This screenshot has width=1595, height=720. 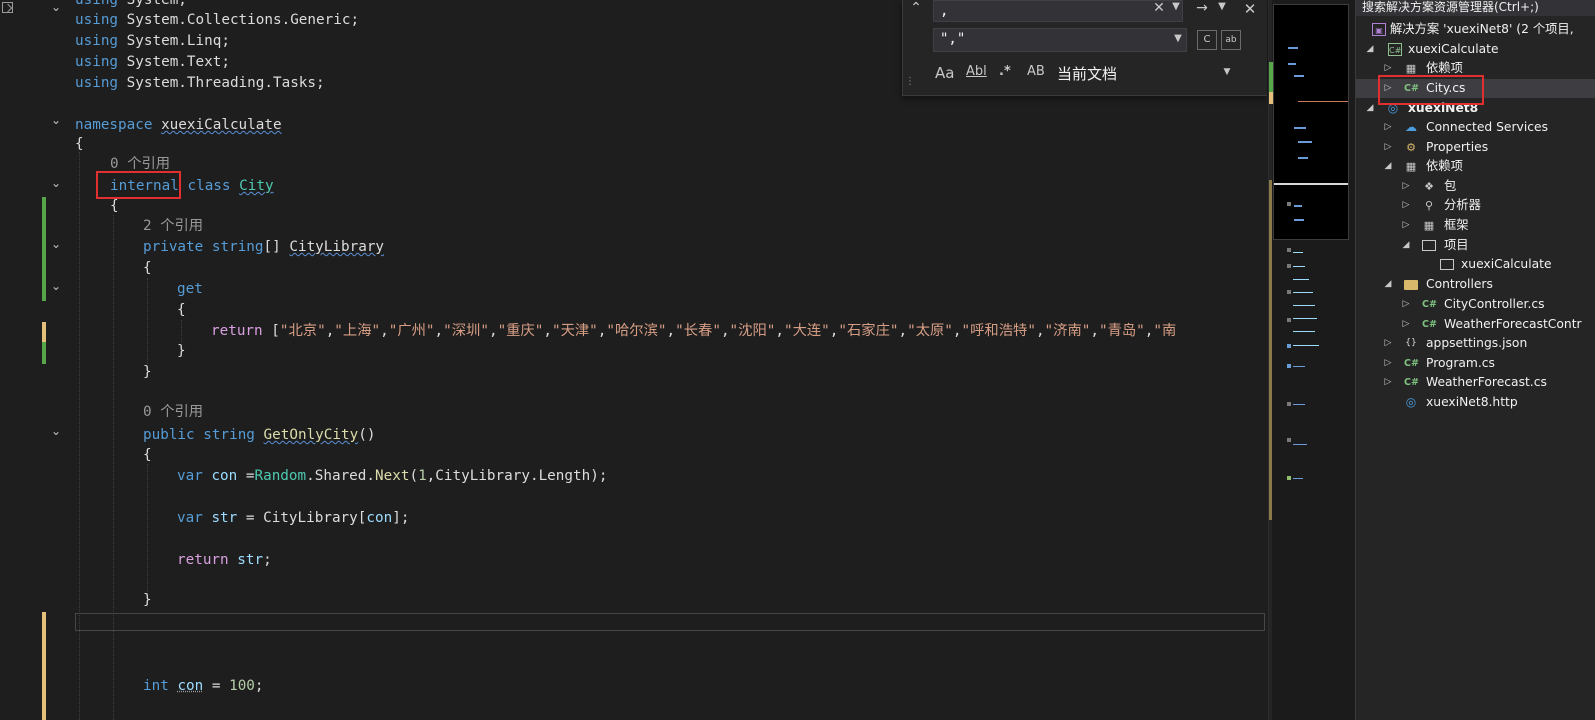 I want to click on clear-search-icon: ✕, so click(x=1159, y=8).